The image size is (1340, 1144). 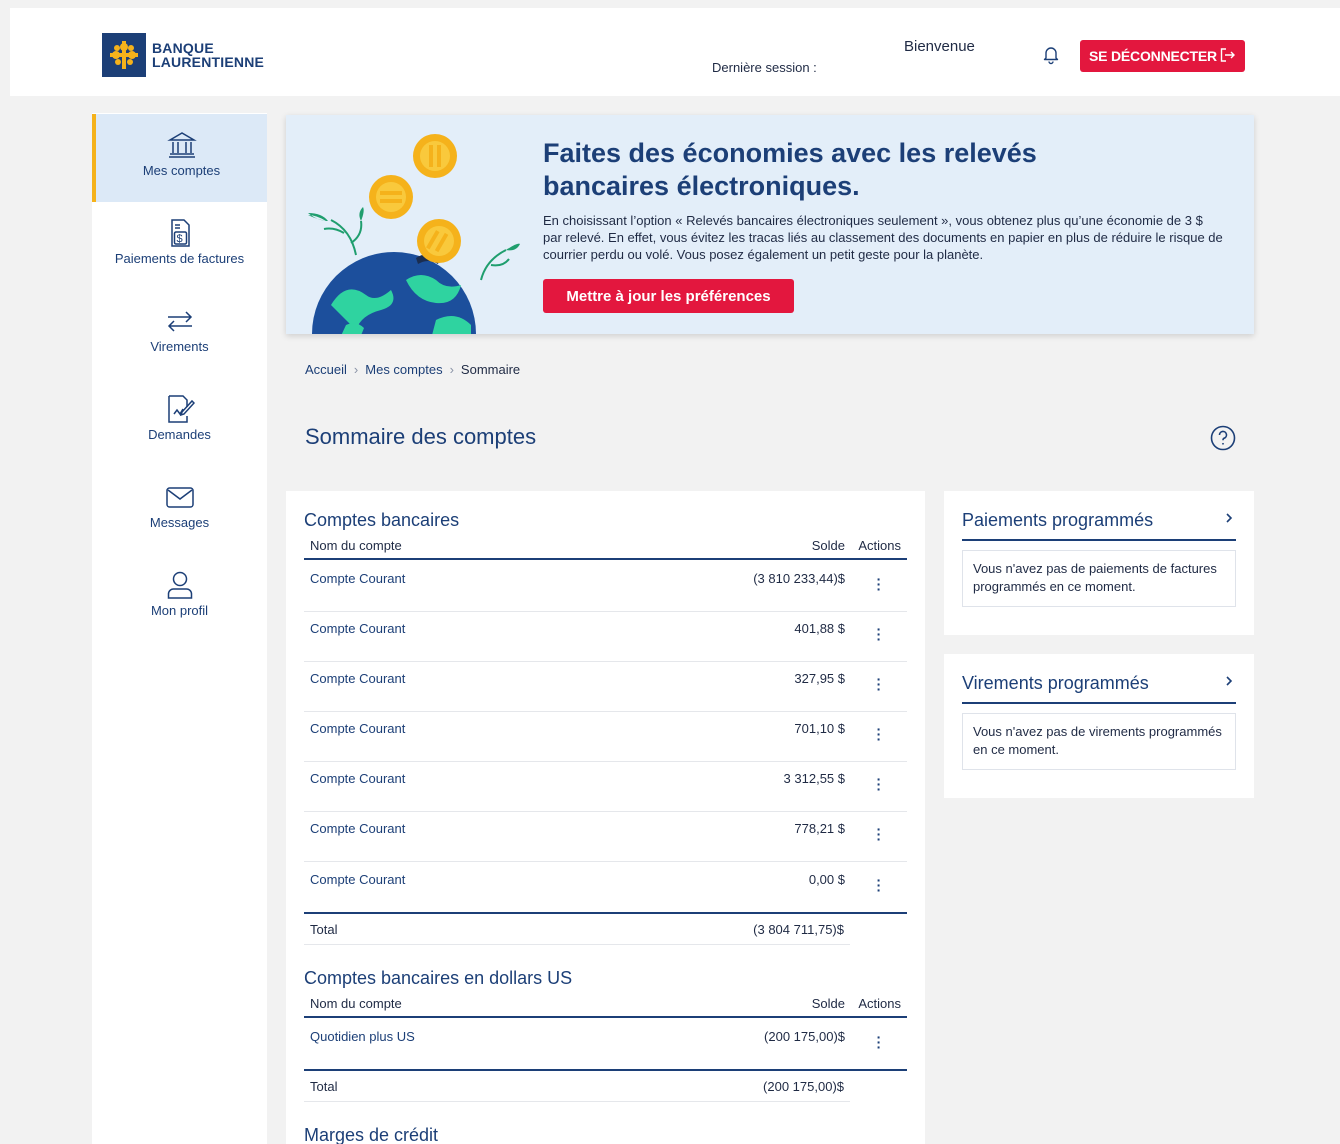 I want to click on breadcrumb-current: Sommaire, so click(x=490, y=369).